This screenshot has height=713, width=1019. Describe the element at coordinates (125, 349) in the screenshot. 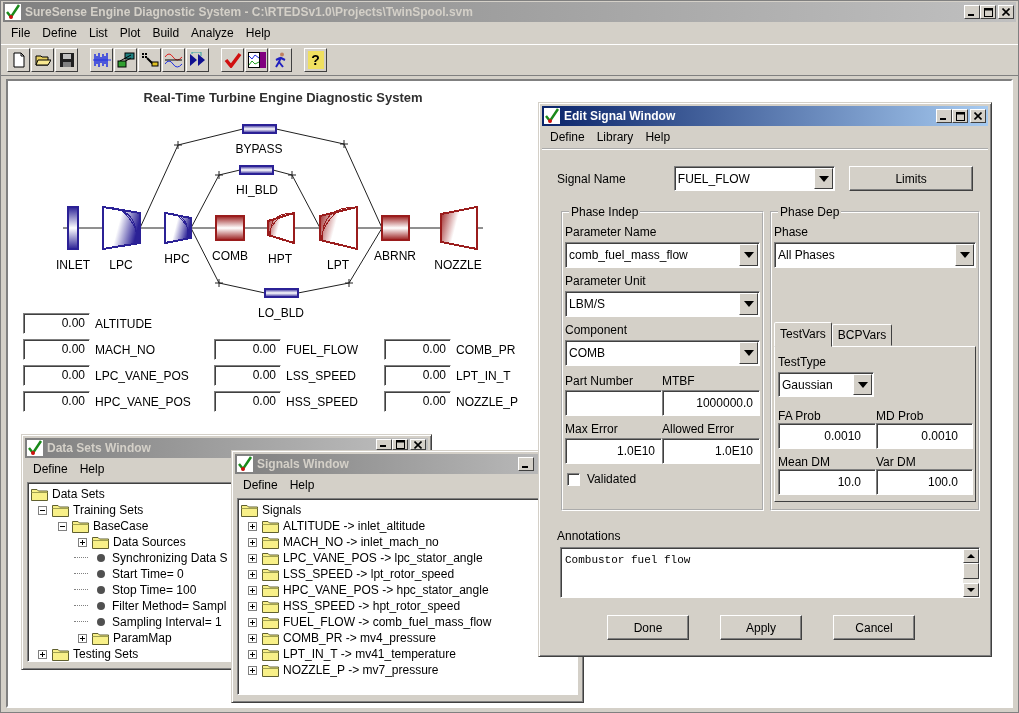

I see `readout-label: MACH_NO` at that location.